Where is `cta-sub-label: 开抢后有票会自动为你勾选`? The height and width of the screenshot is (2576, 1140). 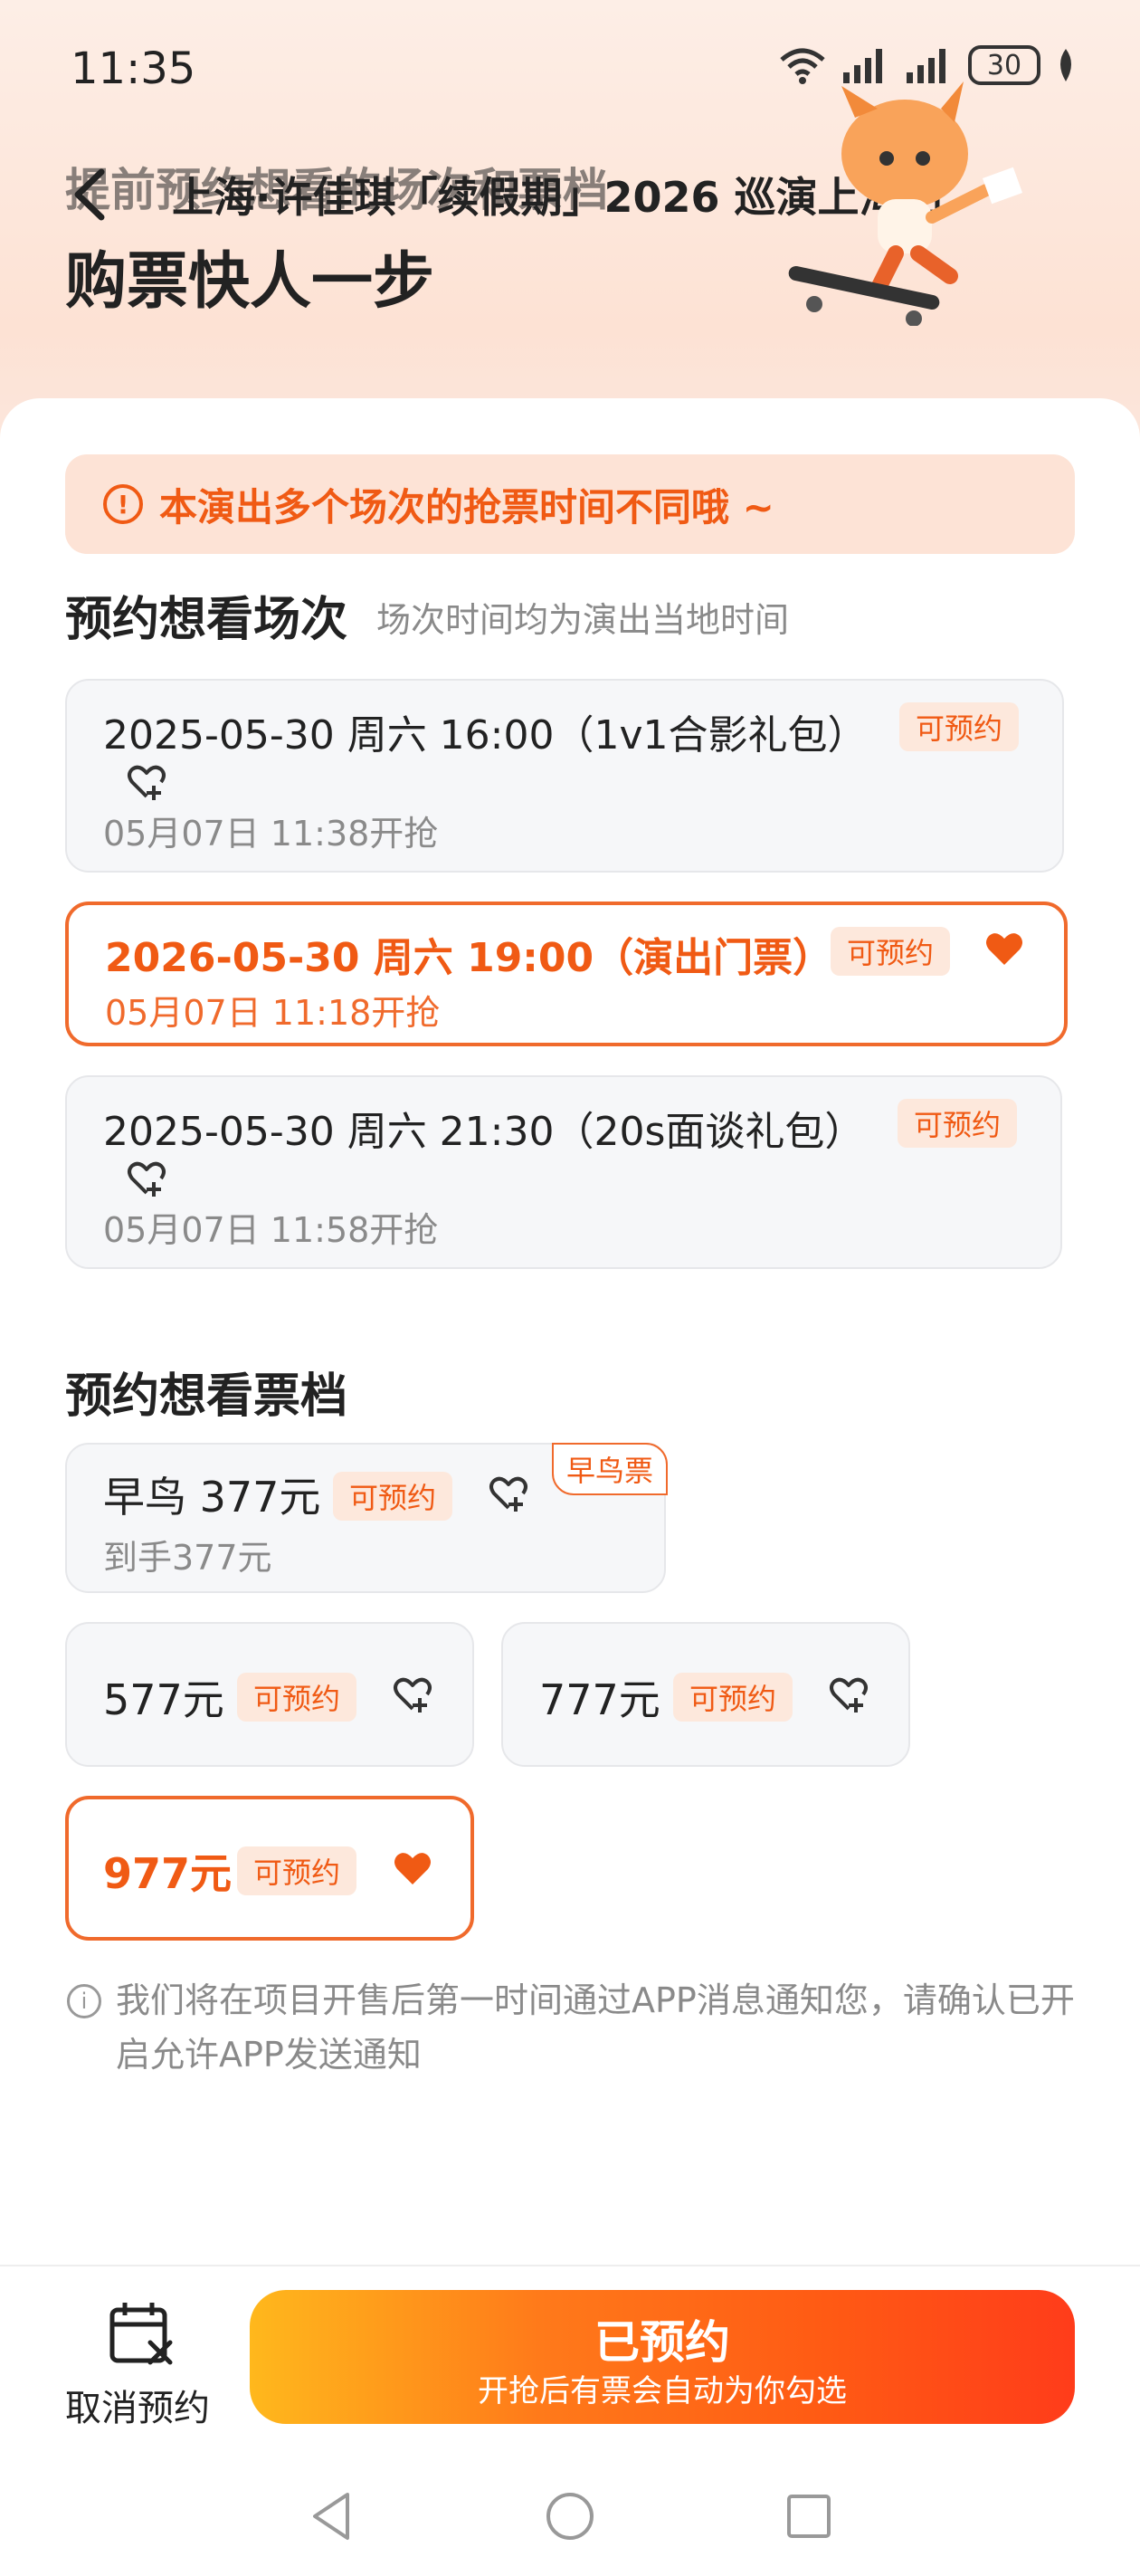 cta-sub-label: 开抢后有票会自动为你勾选 is located at coordinates (663, 2391).